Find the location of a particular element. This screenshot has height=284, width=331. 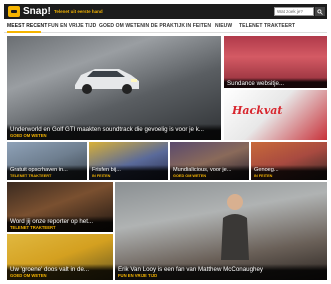

search-icon is located at coordinates (320, 11).